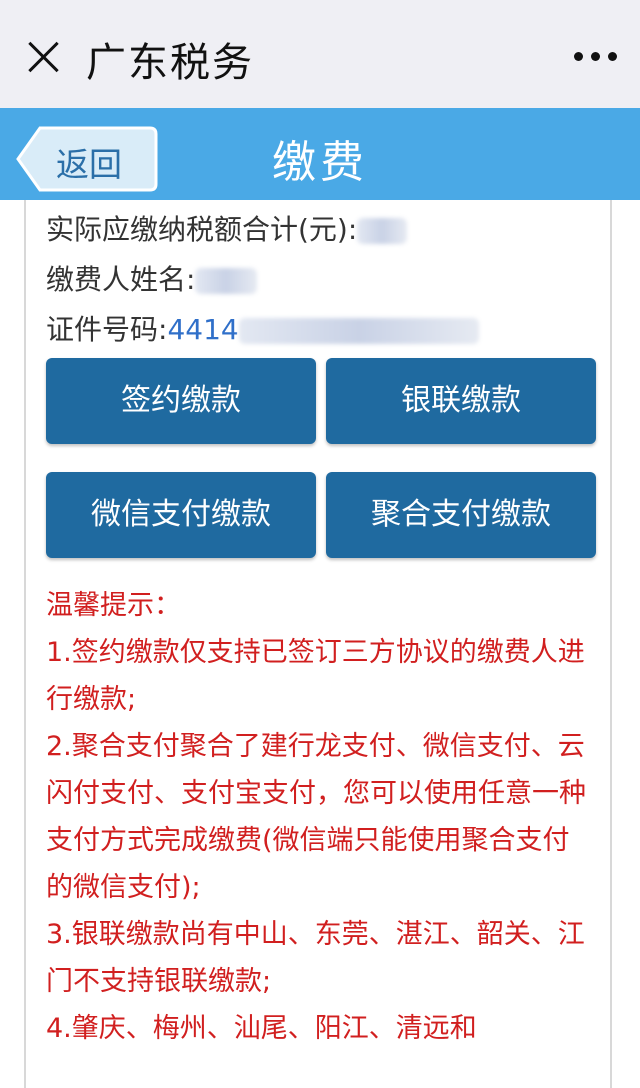 The height and width of the screenshot is (1088, 640). What do you see at coordinates (320, 162) in the screenshot?
I see `page-title: 缴费` at bounding box center [320, 162].